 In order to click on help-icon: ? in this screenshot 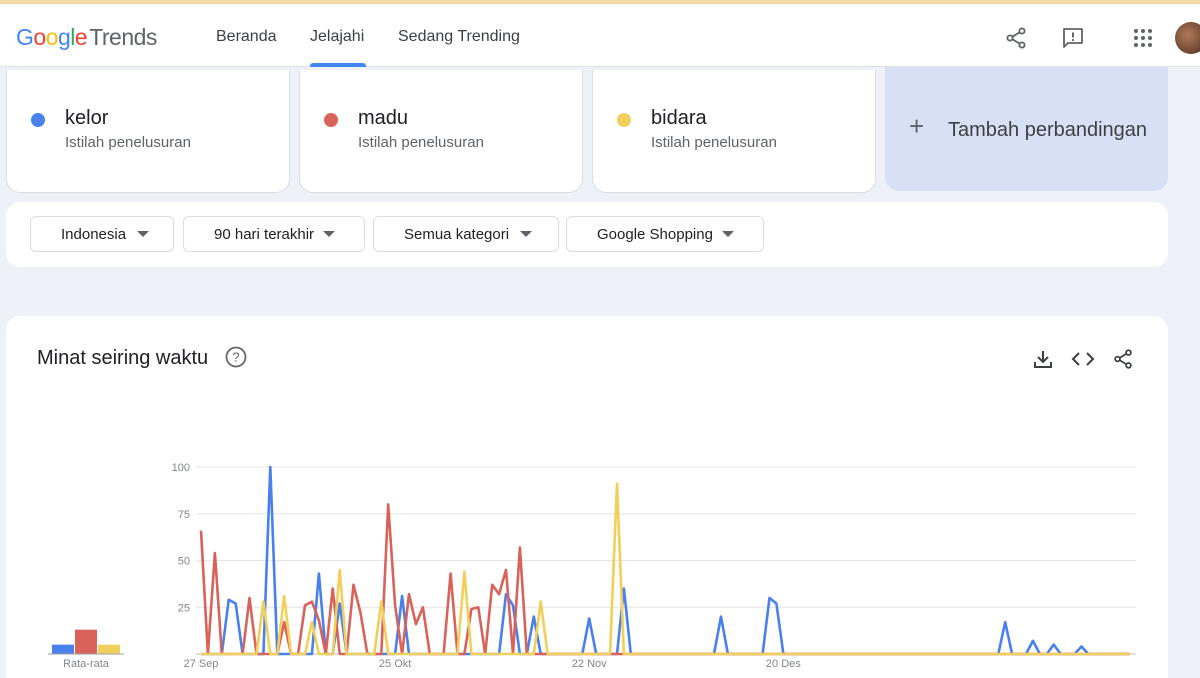, I will do `click(236, 357)`.